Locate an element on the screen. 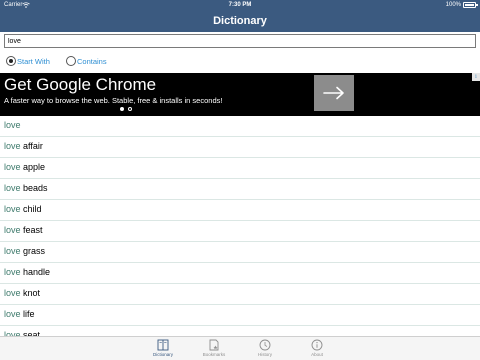 This screenshot has width=480, height=360. tab-dictionary: Dictionary is located at coordinates (163, 349).